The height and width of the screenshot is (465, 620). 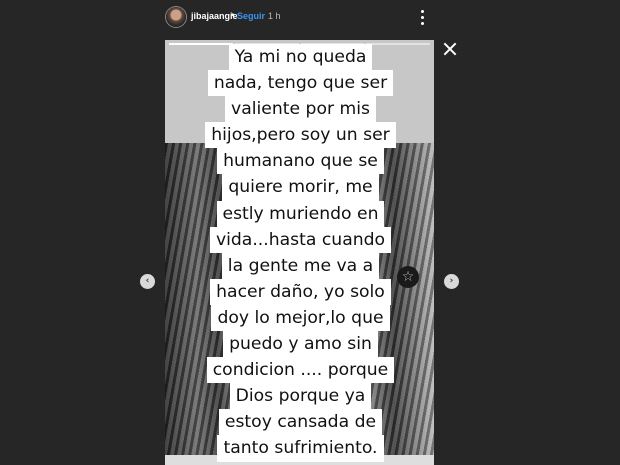 I want to click on story-text-line: estoy cansada de, so click(x=300, y=422).